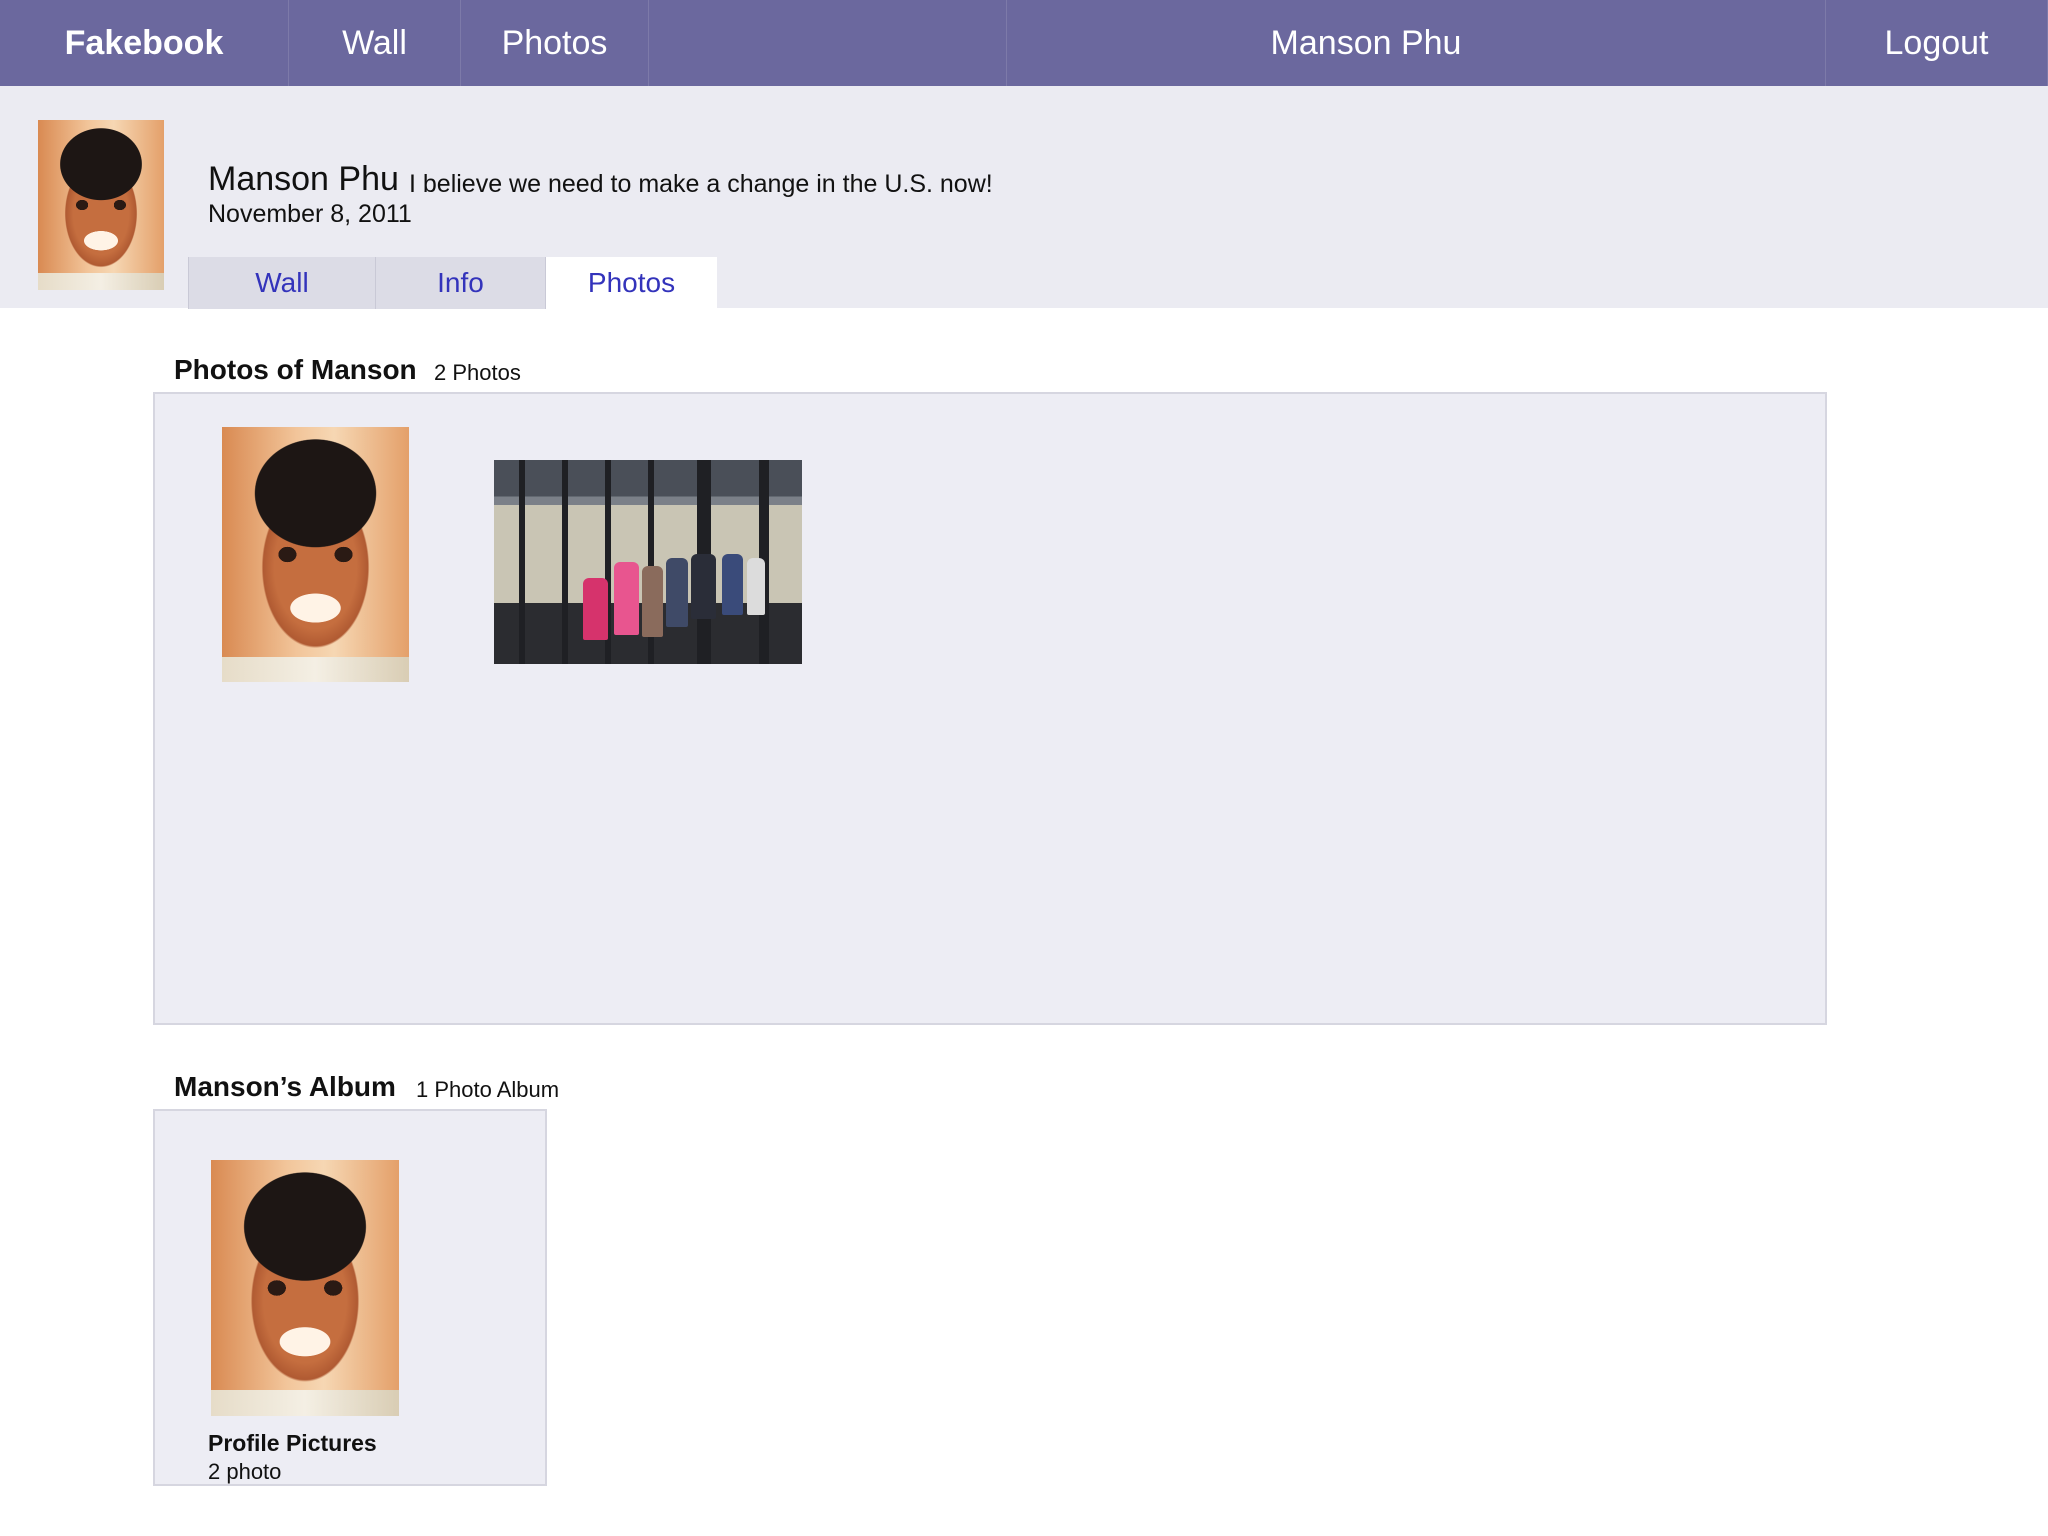 This screenshot has width=2048, height=1536. What do you see at coordinates (315, 554) in the screenshot?
I see `photo-thumbnail-portrait` at bounding box center [315, 554].